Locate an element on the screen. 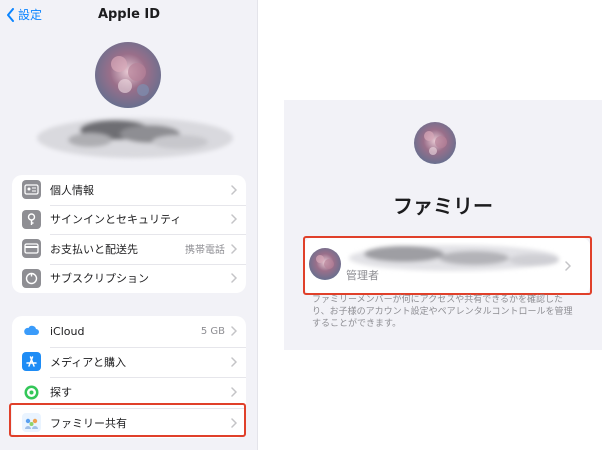  family-avatar is located at coordinates (435, 143).